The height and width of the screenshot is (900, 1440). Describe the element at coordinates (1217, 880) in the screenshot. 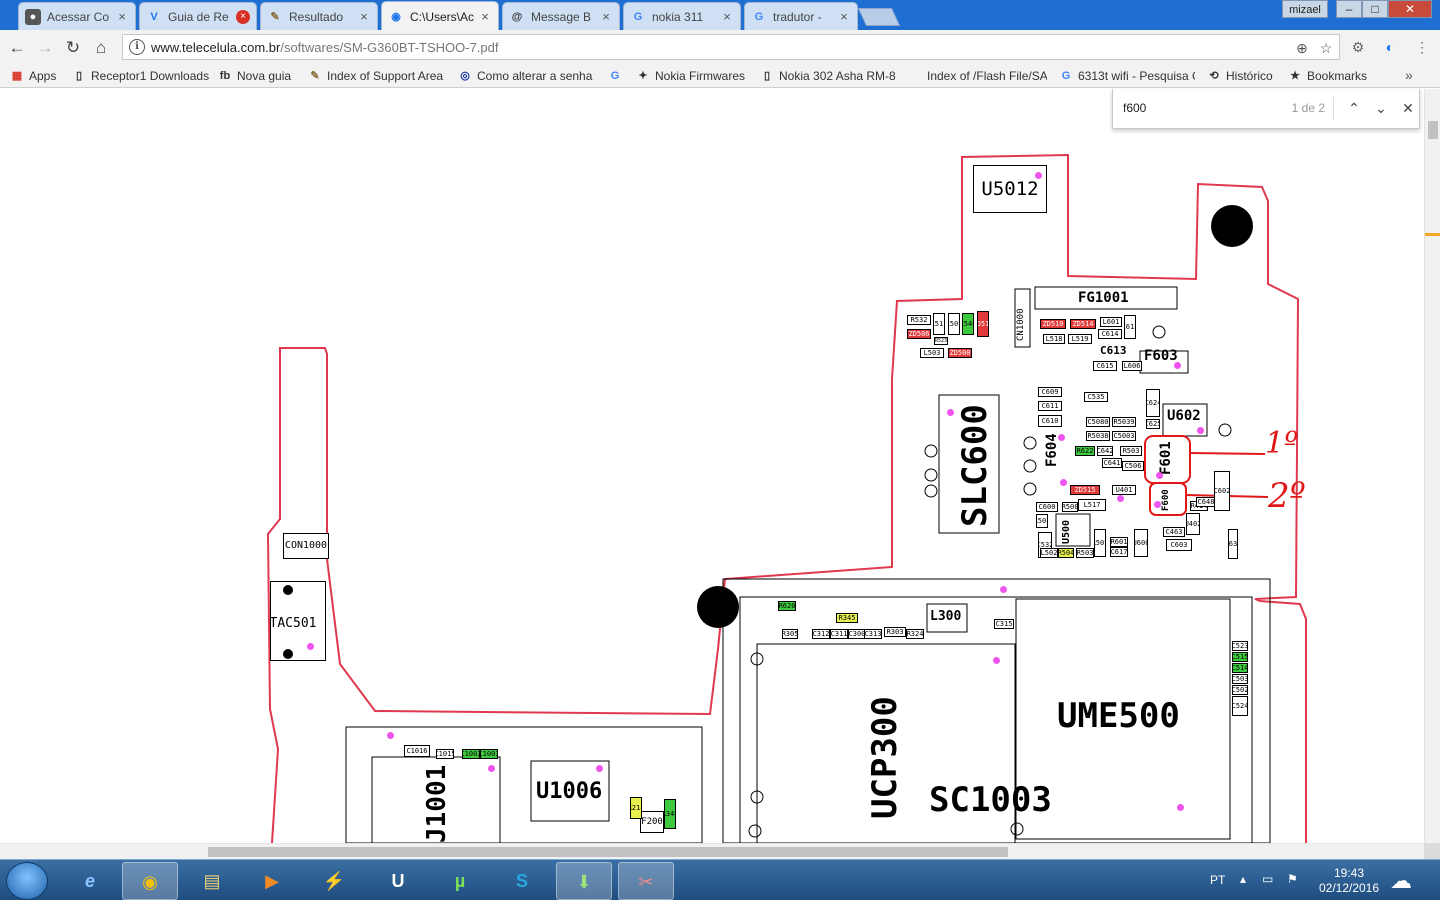

I see `language-indicator: PT` at that location.